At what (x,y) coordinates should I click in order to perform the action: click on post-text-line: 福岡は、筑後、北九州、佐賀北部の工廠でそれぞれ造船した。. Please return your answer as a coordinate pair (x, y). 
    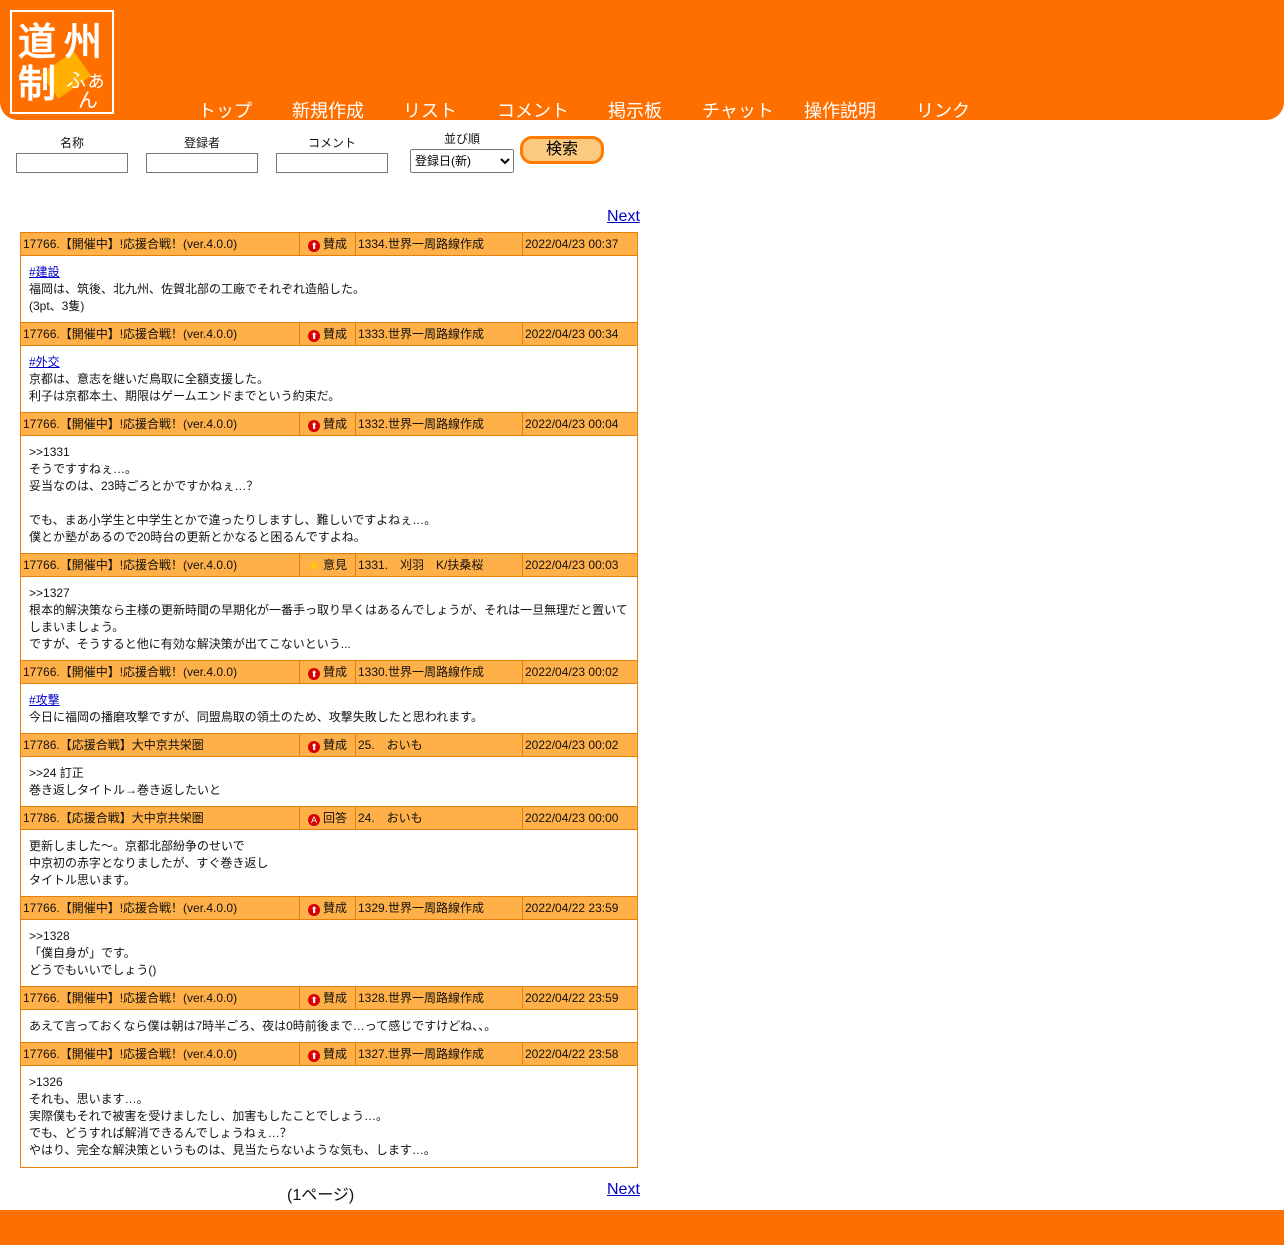
    Looking at the image, I should click on (197, 289).